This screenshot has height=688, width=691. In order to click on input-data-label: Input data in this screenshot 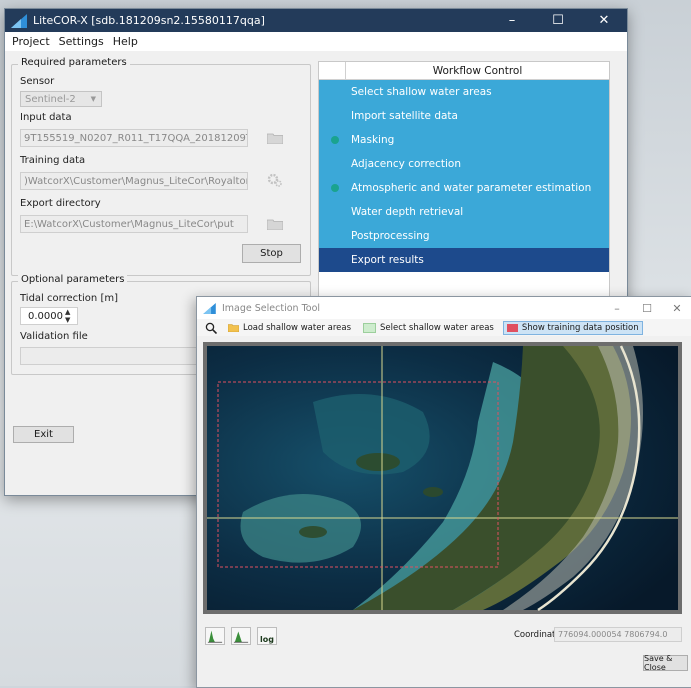, I will do `click(46, 117)`.